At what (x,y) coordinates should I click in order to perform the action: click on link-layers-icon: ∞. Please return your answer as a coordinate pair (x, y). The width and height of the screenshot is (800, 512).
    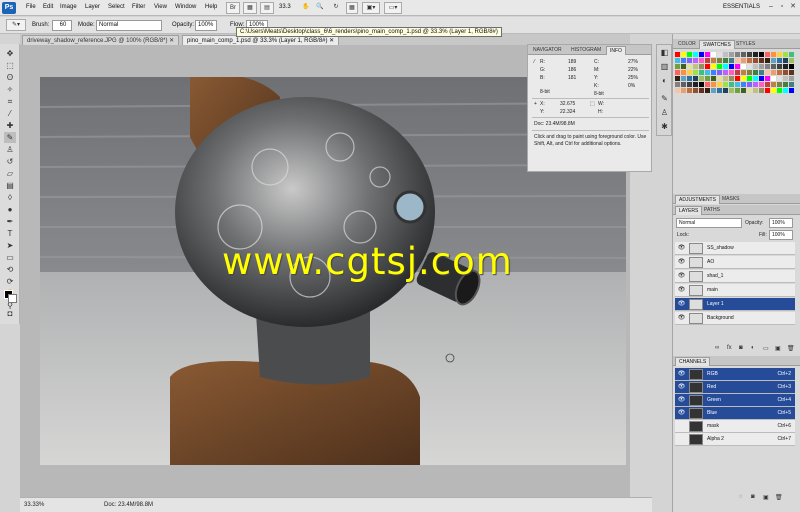
    Looking at the image, I should click on (717, 348).